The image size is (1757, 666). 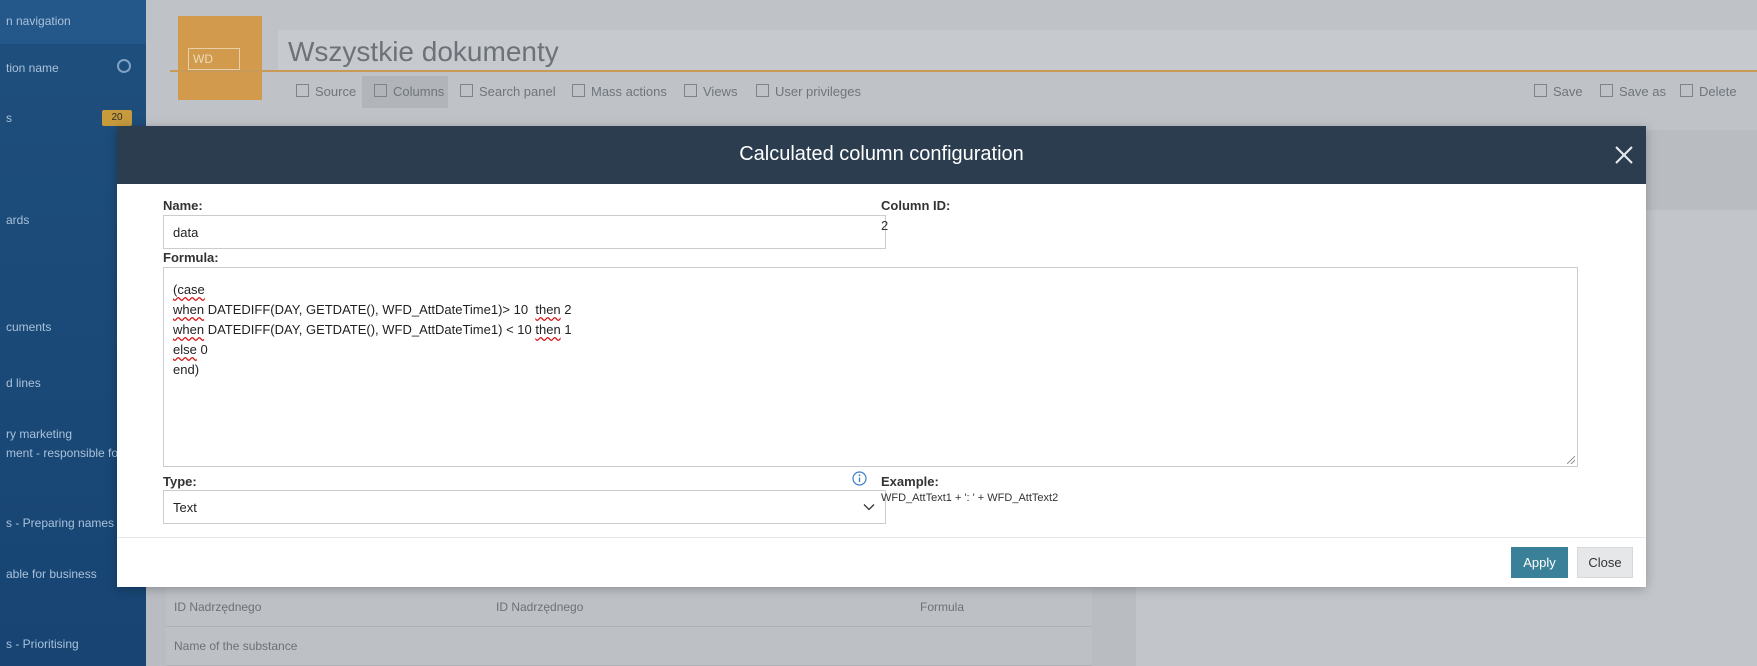 What do you see at coordinates (185, 507) in the screenshot?
I see `type-select-value: Text` at bounding box center [185, 507].